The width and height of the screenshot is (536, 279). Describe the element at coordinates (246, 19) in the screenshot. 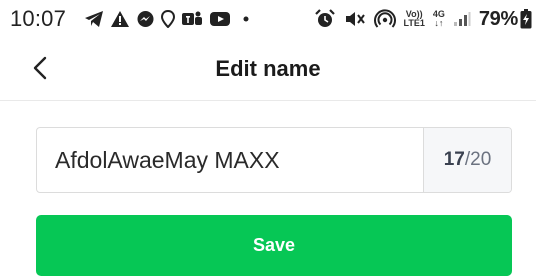

I see `dot-icon` at that location.